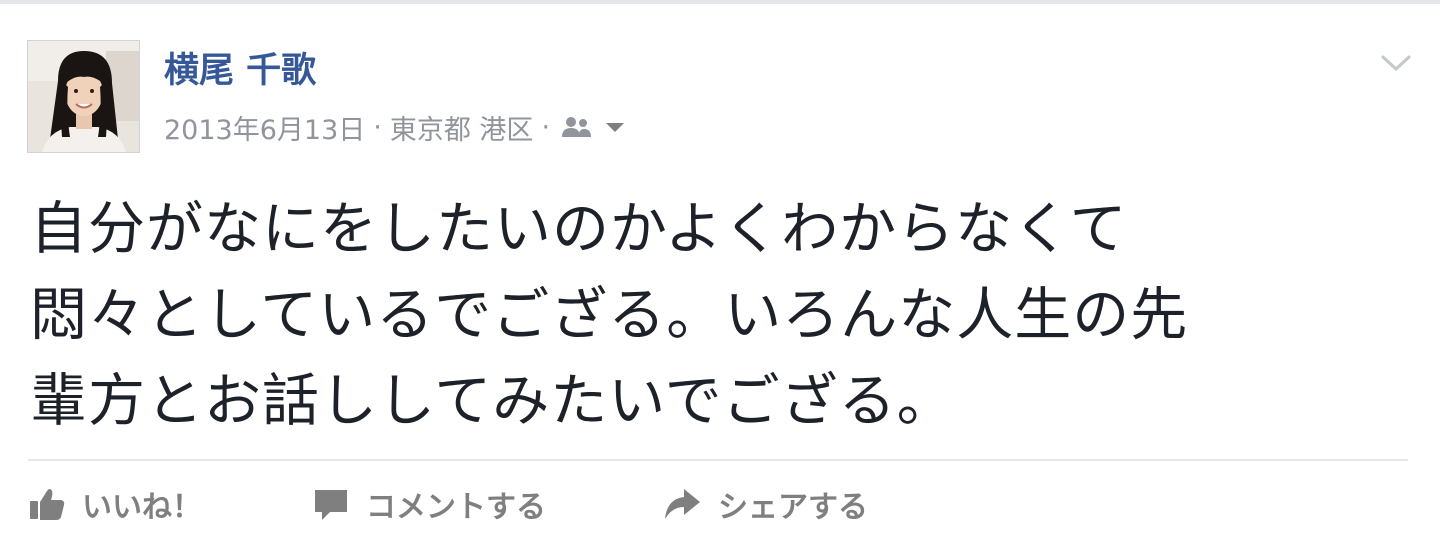  Describe the element at coordinates (577, 127) in the screenshot. I see `friends-icon` at that location.